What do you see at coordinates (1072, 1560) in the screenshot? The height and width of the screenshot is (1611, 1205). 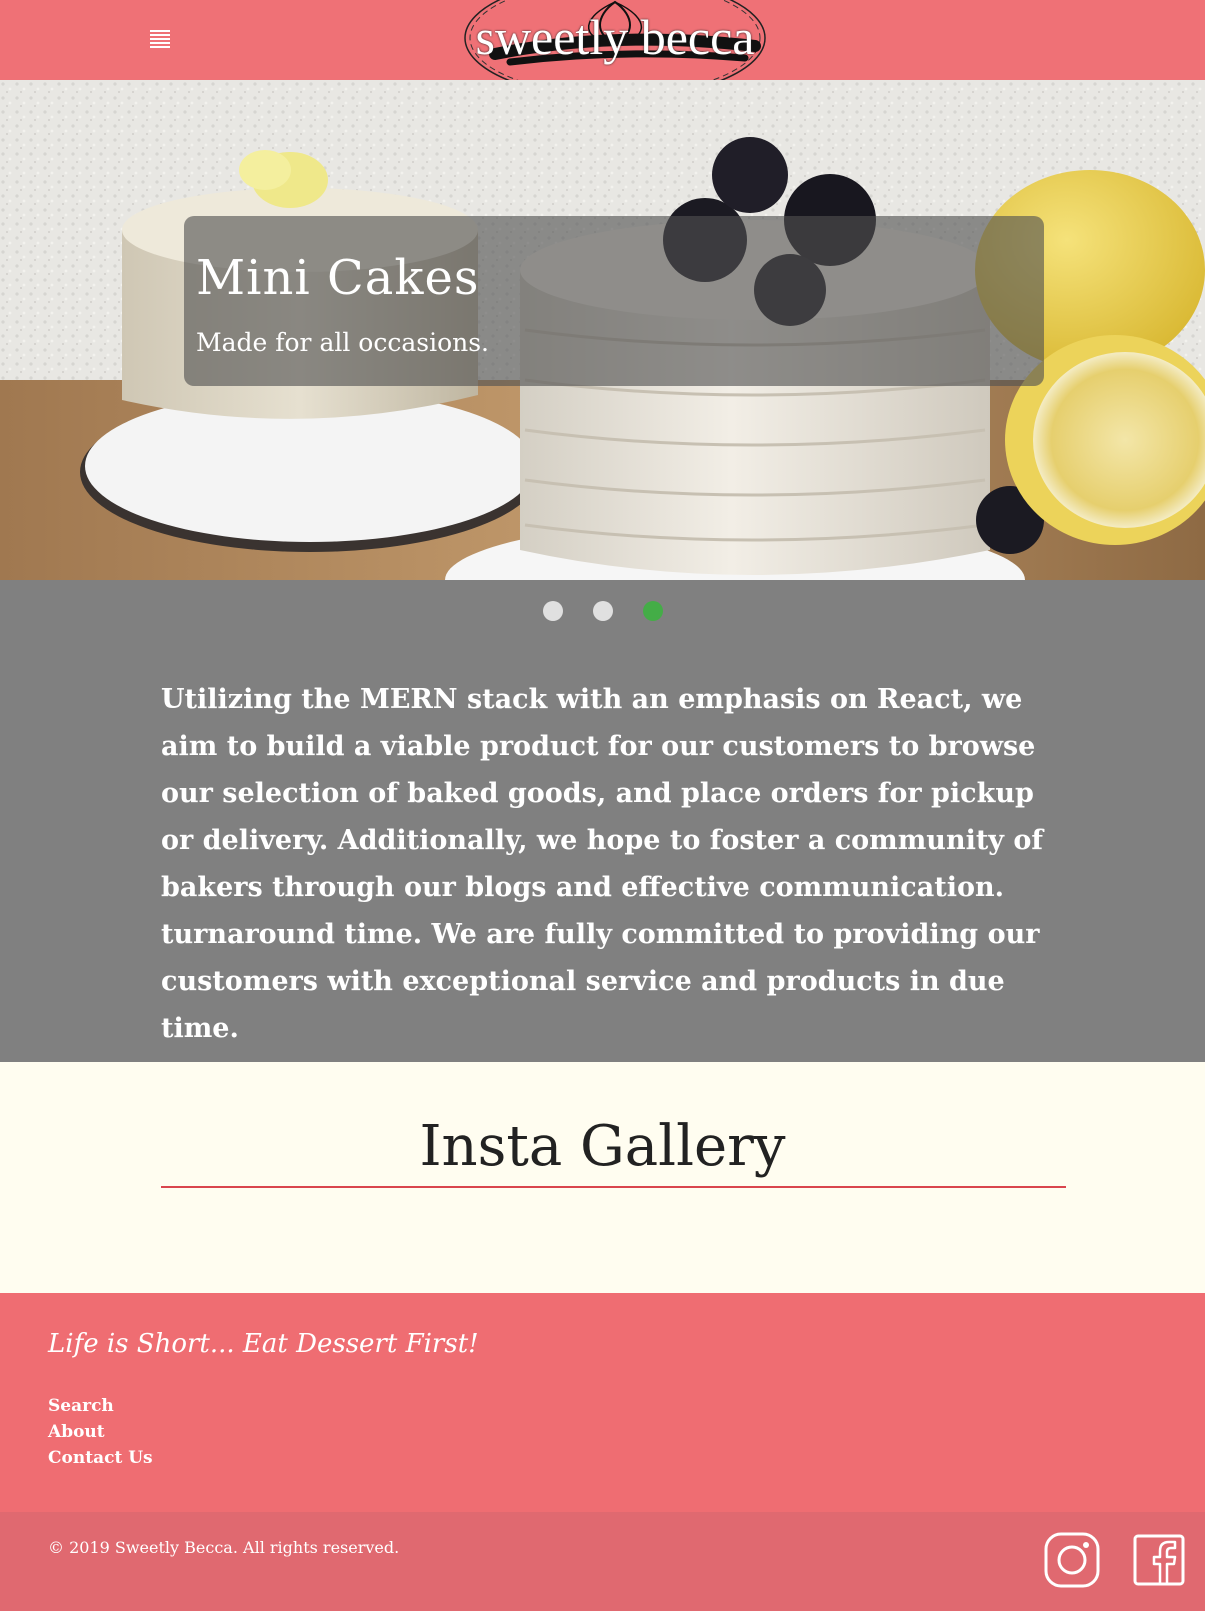 I see `instagram-icon` at bounding box center [1072, 1560].